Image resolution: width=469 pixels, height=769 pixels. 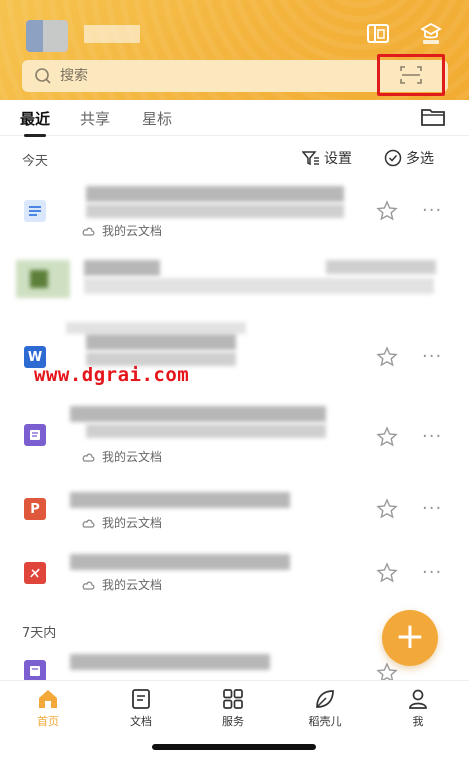 I want to click on grid-icon, so click(x=233, y=699).